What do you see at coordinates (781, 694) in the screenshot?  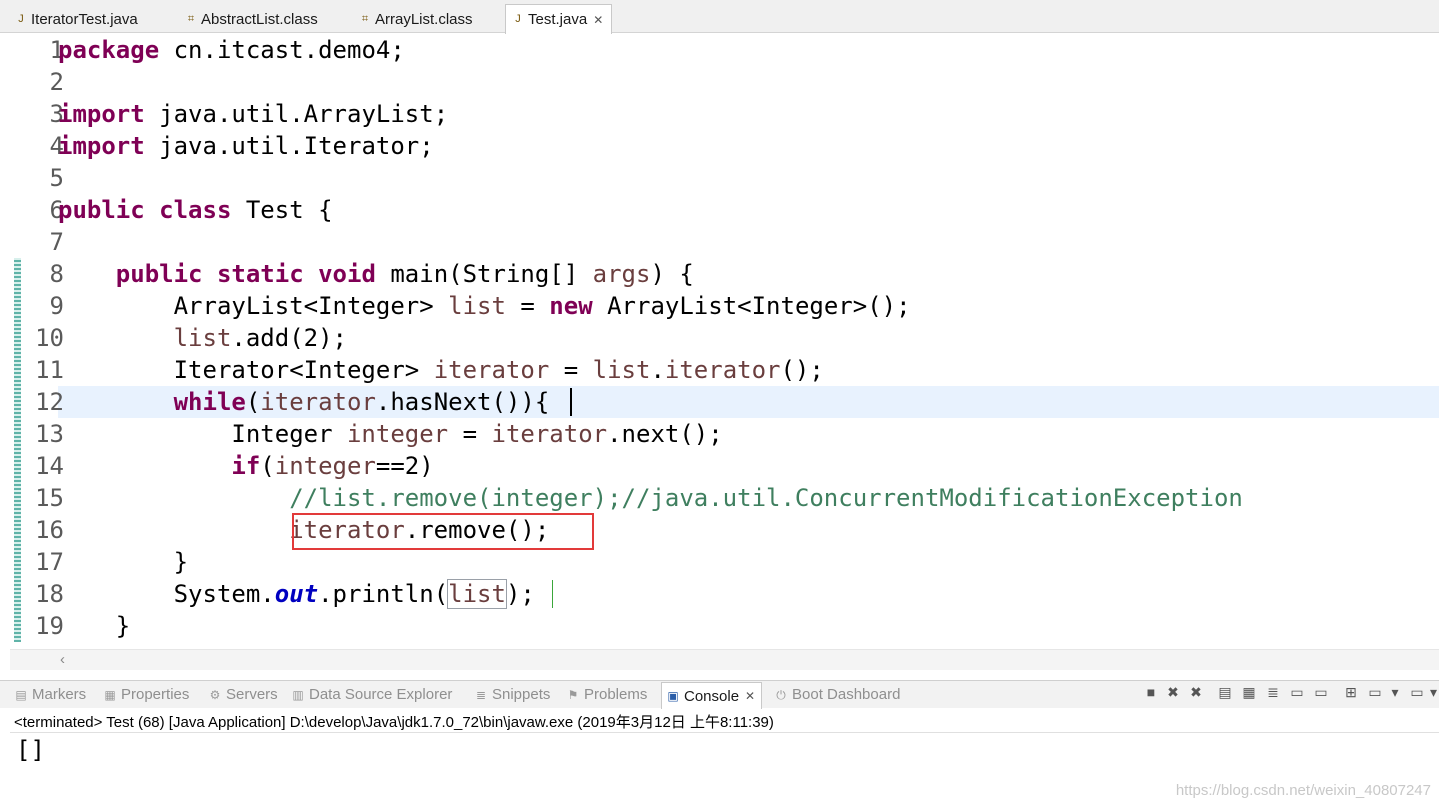 I see `boot-dashboard-icon: ⏻` at bounding box center [781, 694].